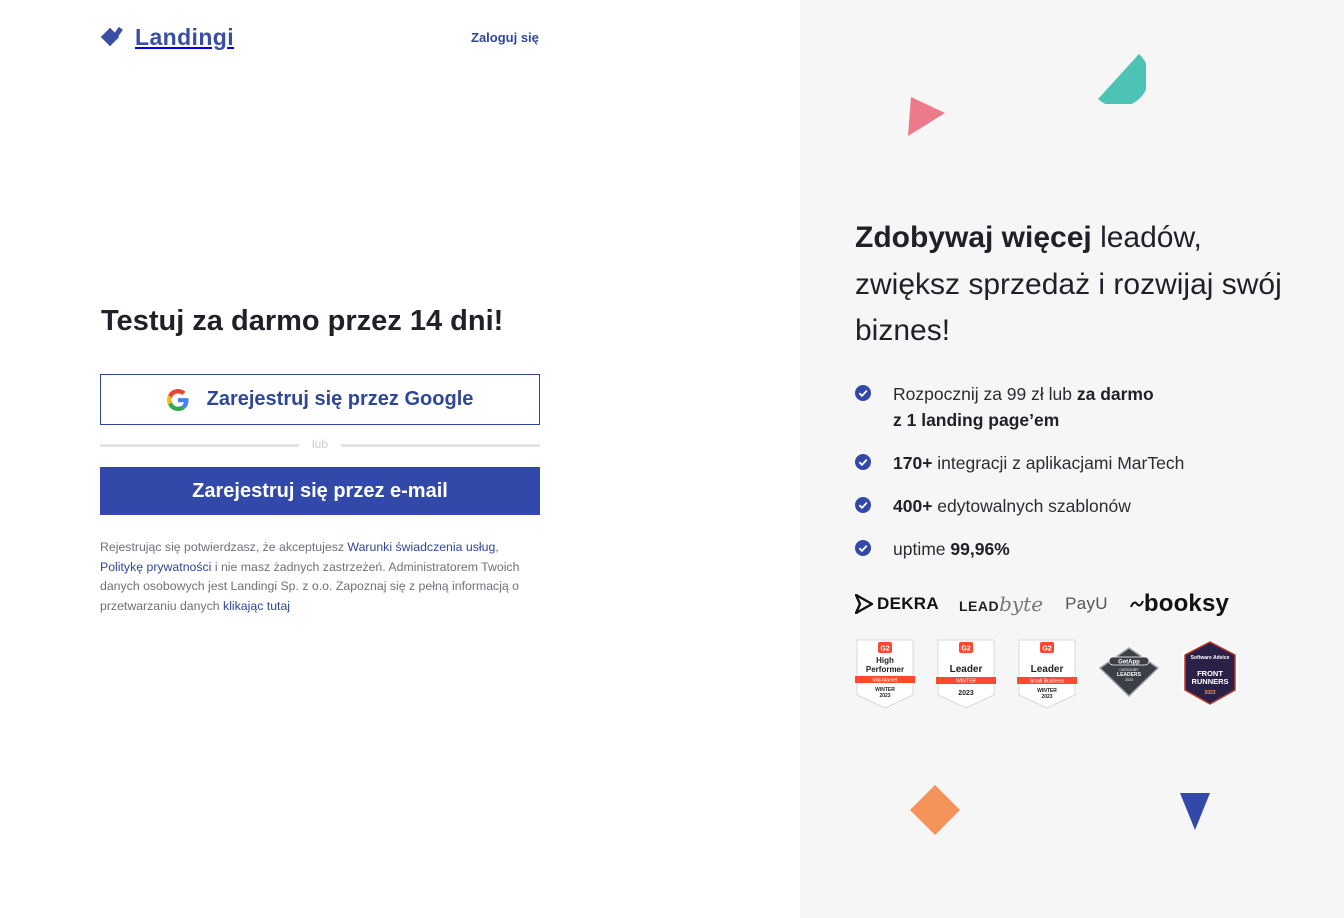  What do you see at coordinates (885, 681) in the screenshot?
I see `svg-text: Mid-Market` at bounding box center [885, 681].